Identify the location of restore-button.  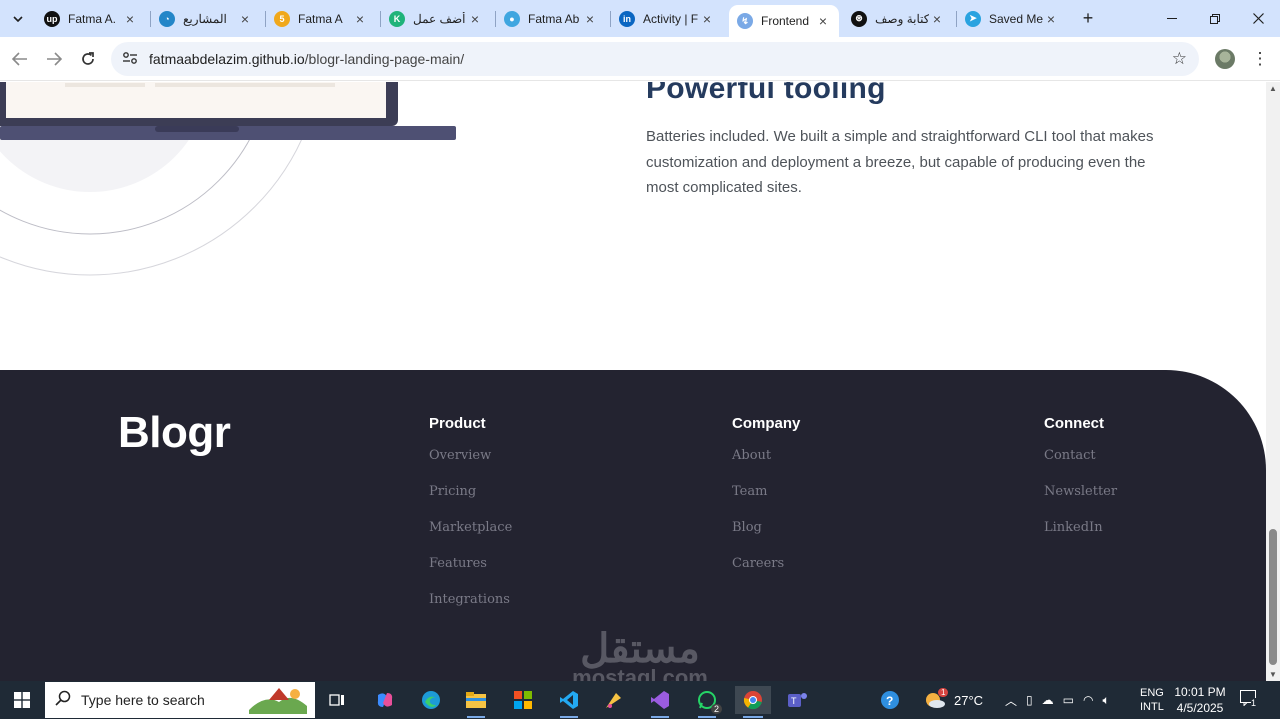
(1215, 18).